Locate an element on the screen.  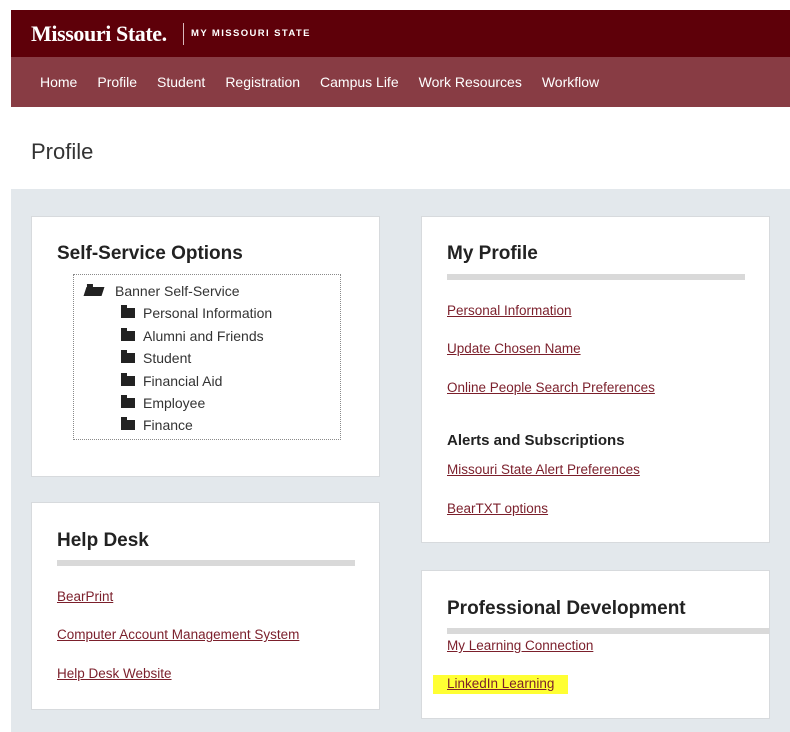
folder-open-icon is located at coordinates (94, 291).